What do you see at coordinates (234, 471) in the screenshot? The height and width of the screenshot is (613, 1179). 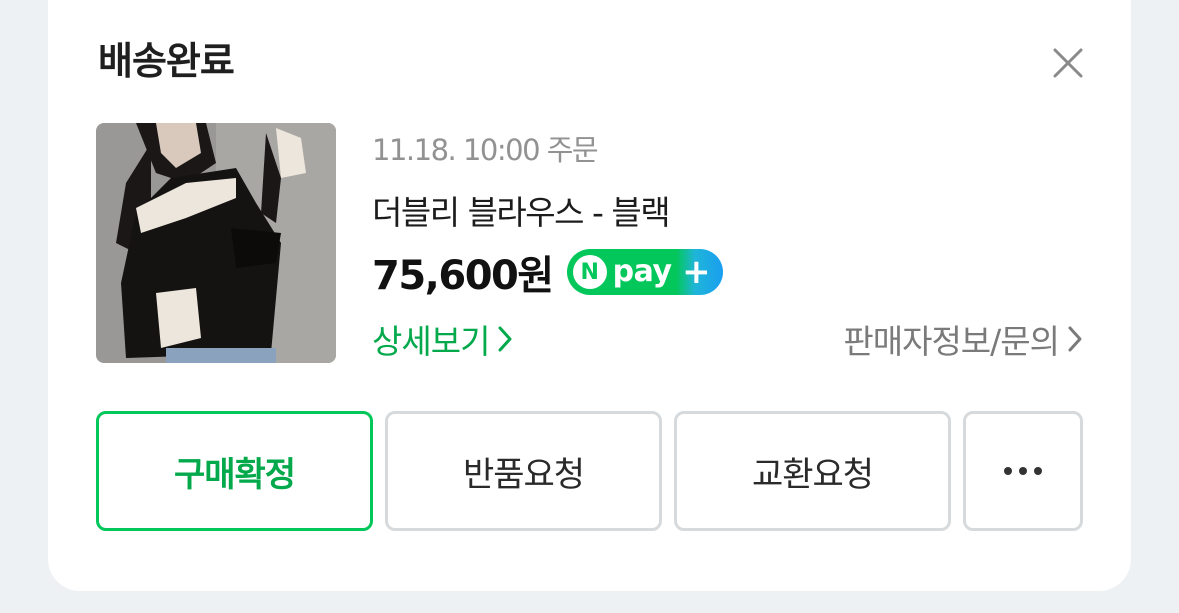 I see `confirm-purchase-button: 구매확정` at bounding box center [234, 471].